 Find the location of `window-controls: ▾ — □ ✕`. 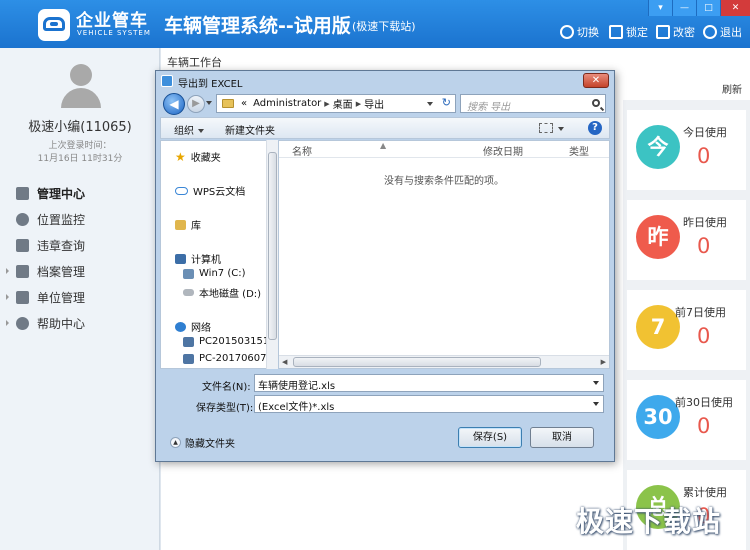

window-controls: ▾ — □ ✕ is located at coordinates (699, 8).